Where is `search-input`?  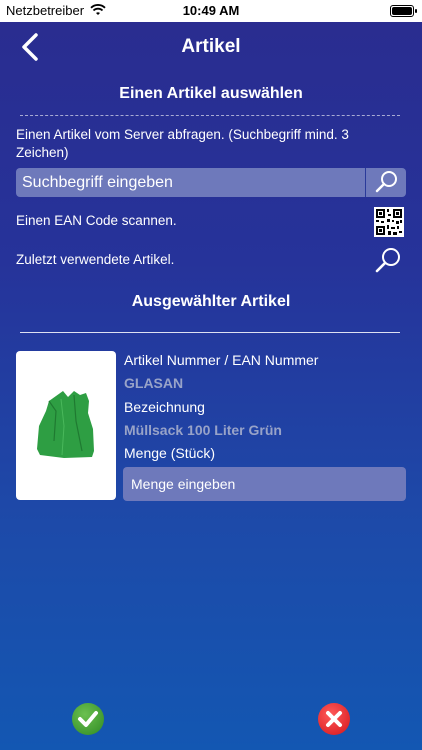
search-input is located at coordinates (191, 182).